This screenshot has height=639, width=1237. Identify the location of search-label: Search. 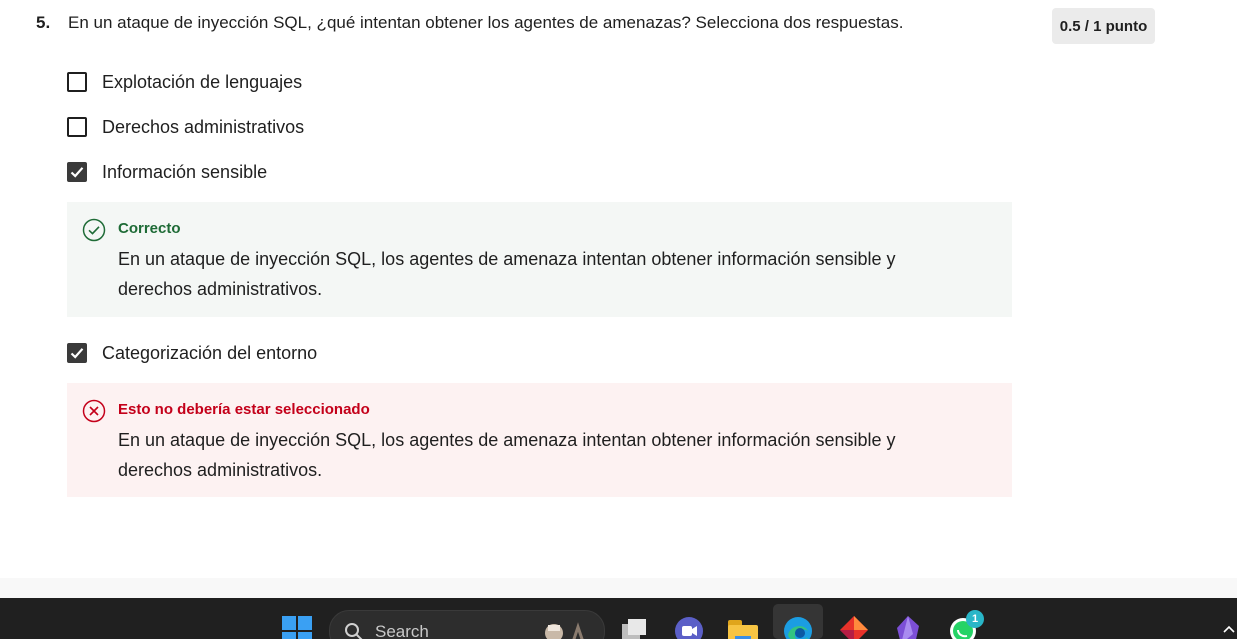
(402, 630).